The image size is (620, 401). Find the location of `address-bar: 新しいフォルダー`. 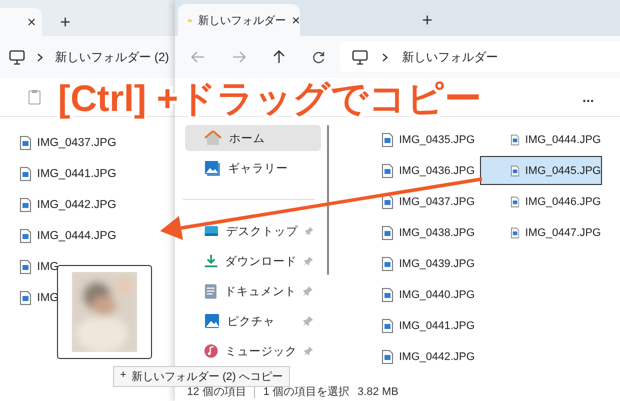

address-bar: 新しいフォルダー is located at coordinates (480, 57).